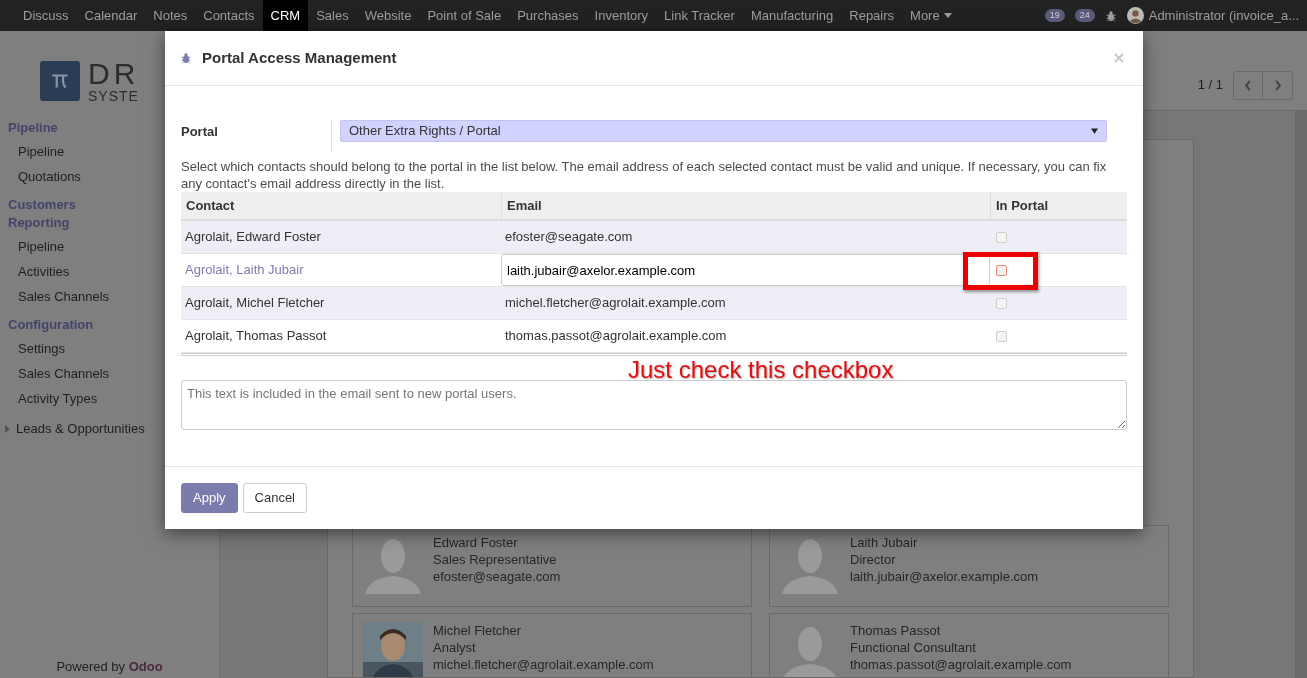  Describe the element at coordinates (200, 132) in the screenshot. I see `portal-label: Portal` at that location.